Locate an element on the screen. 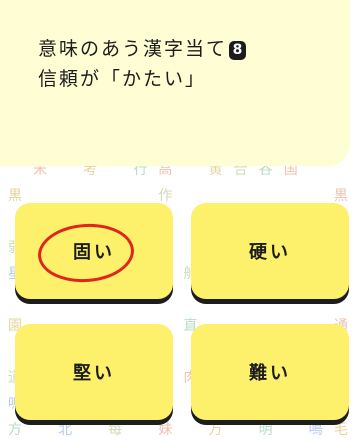  choice-button-3: 堅い is located at coordinates (94, 372).